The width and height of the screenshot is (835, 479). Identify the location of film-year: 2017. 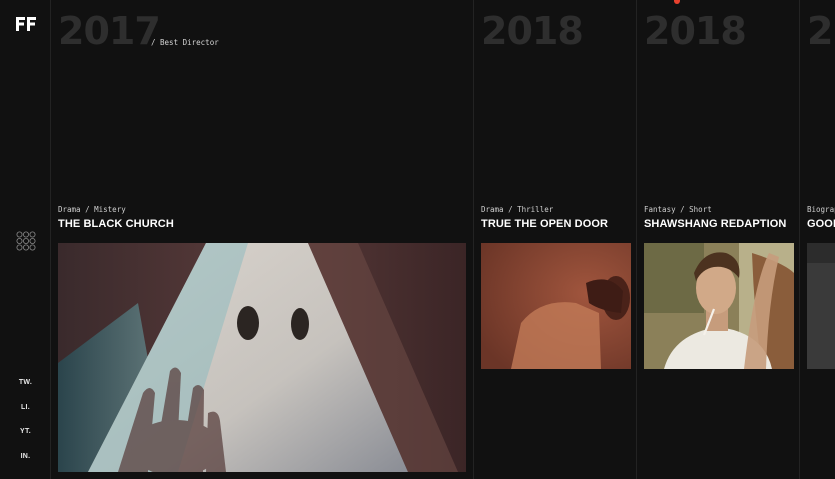
(109, 31).